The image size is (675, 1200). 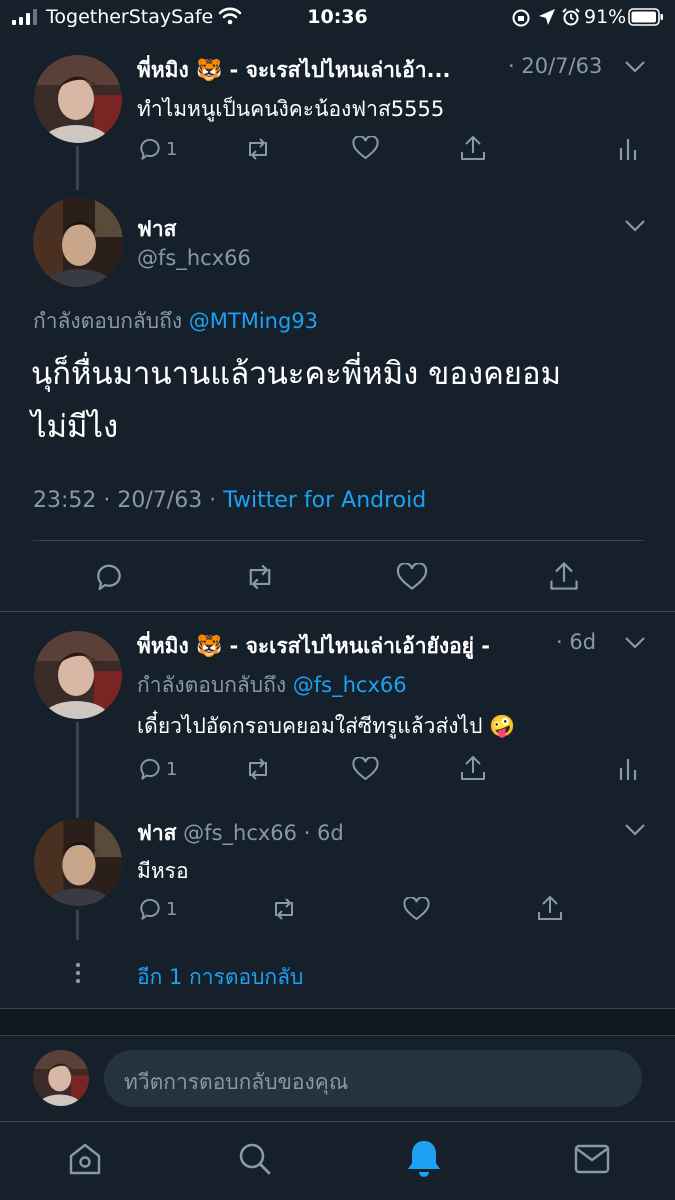 What do you see at coordinates (78, 973) in the screenshot?
I see `more-dots-icon` at bounding box center [78, 973].